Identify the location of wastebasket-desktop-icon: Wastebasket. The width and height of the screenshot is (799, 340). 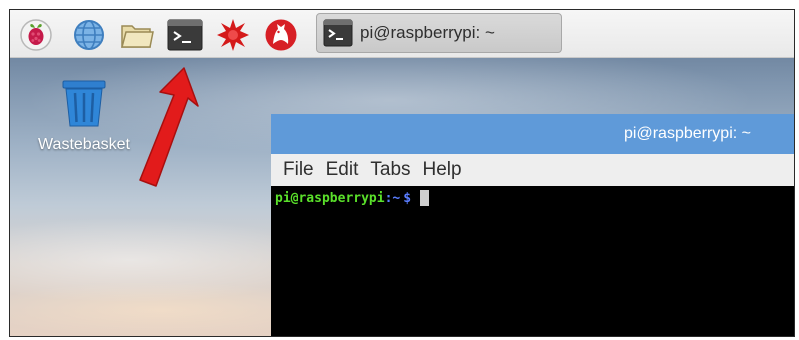
(84, 116).